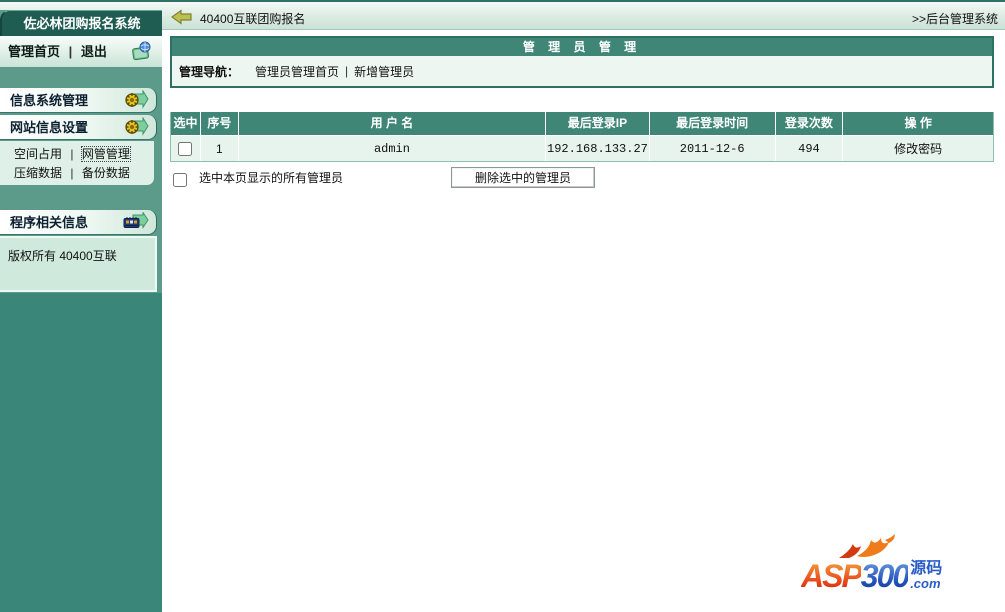 The image size is (1005, 612). I want to click on row-action-cell: 修改密码, so click(918, 148).